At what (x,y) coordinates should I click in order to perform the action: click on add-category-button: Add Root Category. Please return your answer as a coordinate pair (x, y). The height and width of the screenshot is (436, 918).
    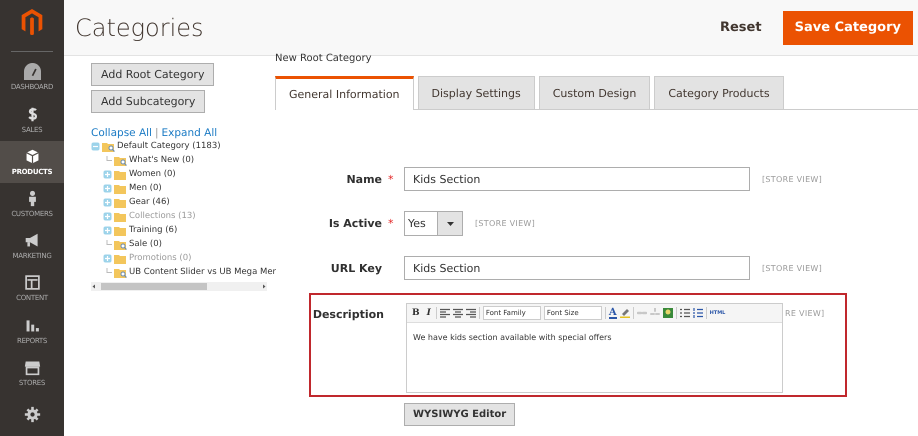
    Looking at the image, I should click on (152, 74).